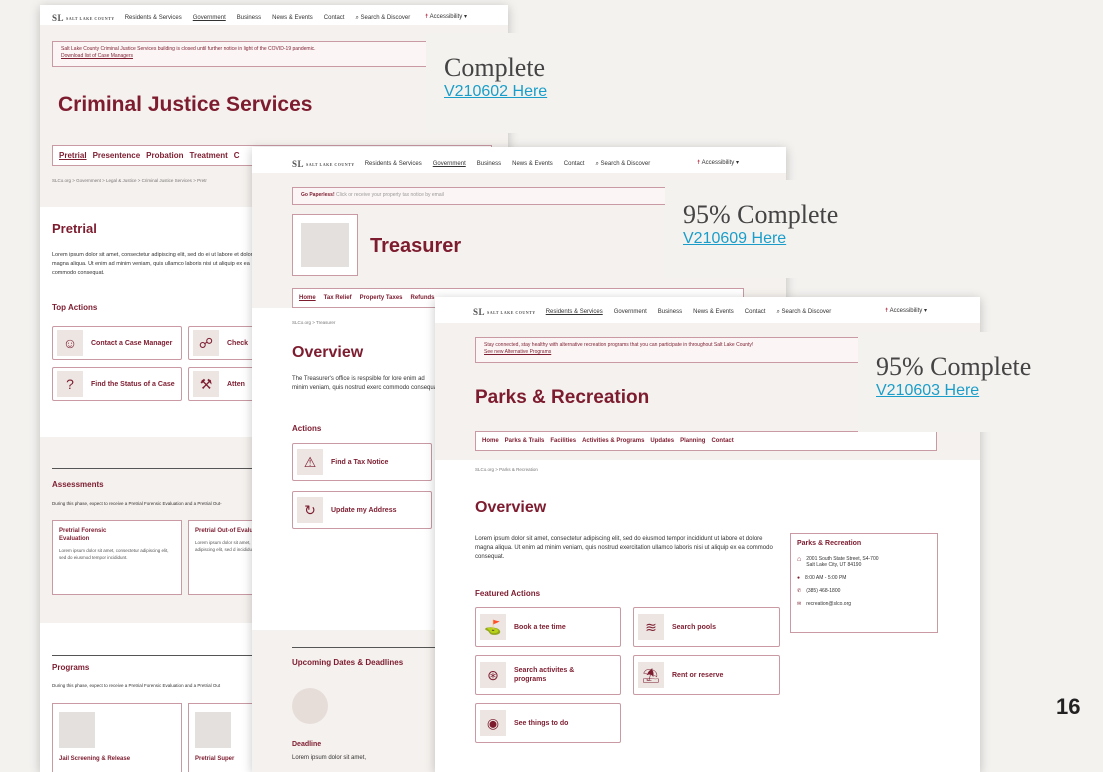 The height and width of the screenshot is (772, 1103). I want to click on divider, so click(367, 647).